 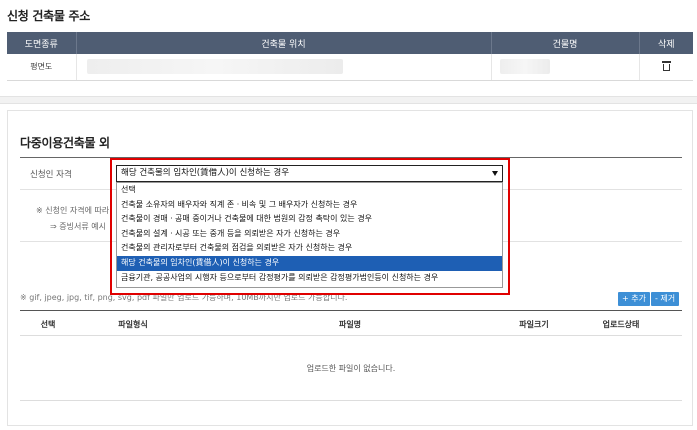 I want to click on col-delete: 삭제, so click(x=666, y=43).